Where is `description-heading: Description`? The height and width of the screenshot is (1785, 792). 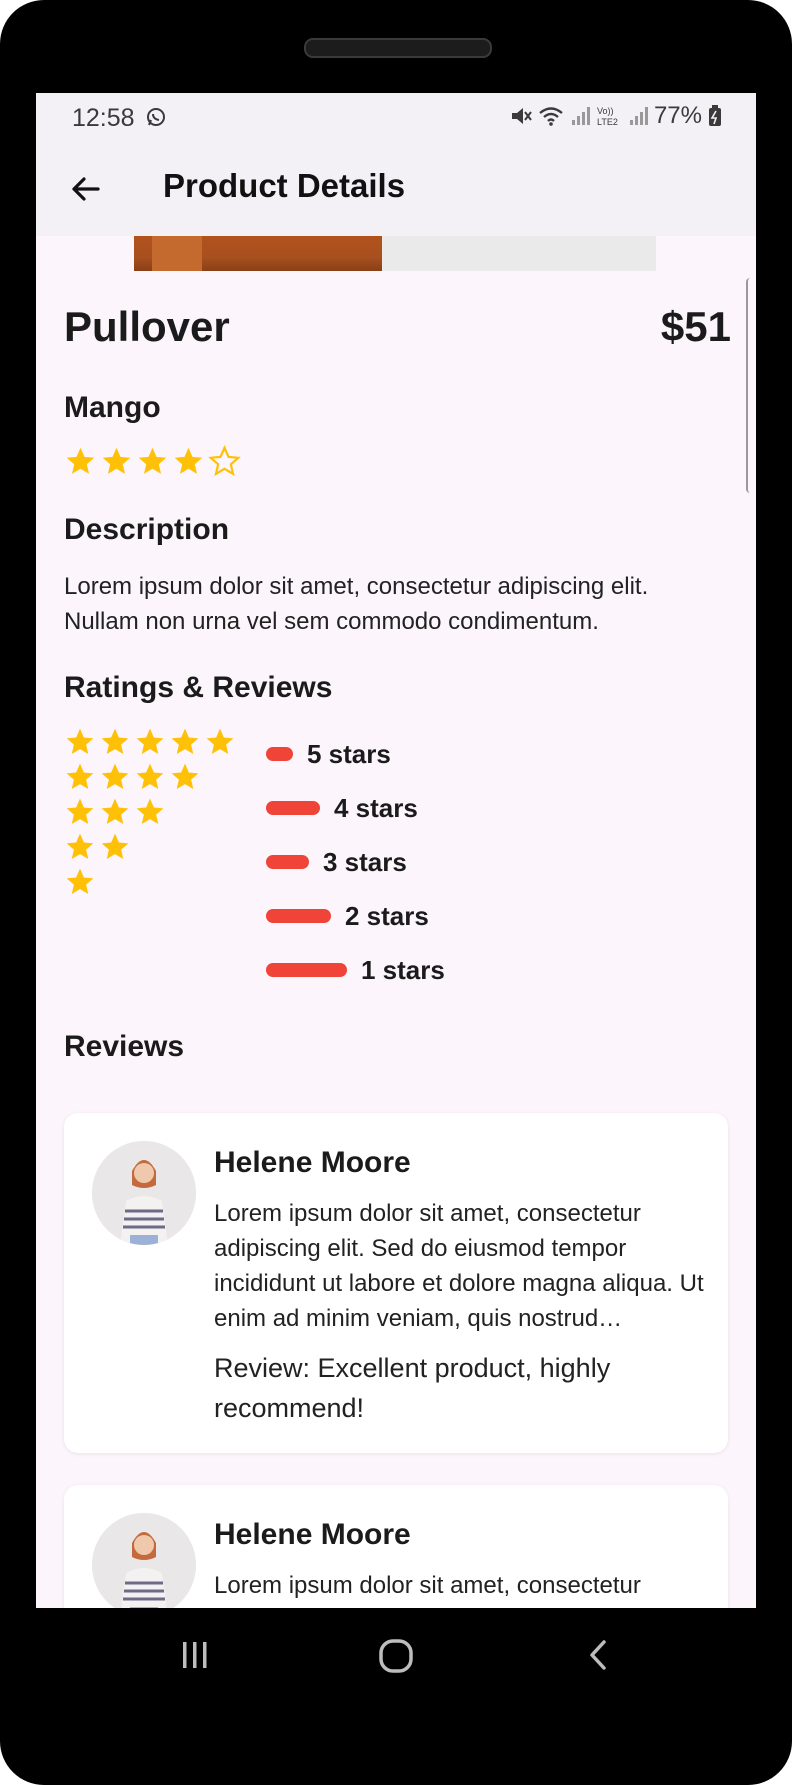 description-heading: Description is located at coordinates (147, 529).